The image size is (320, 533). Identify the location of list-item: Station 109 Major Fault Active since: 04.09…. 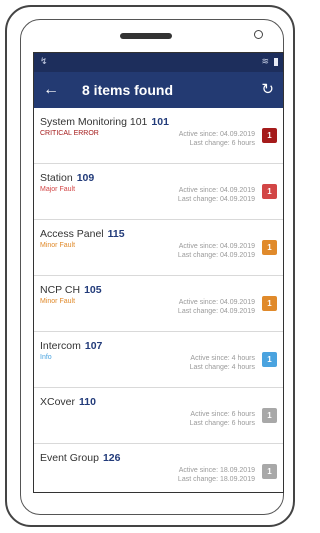
(158, 192).